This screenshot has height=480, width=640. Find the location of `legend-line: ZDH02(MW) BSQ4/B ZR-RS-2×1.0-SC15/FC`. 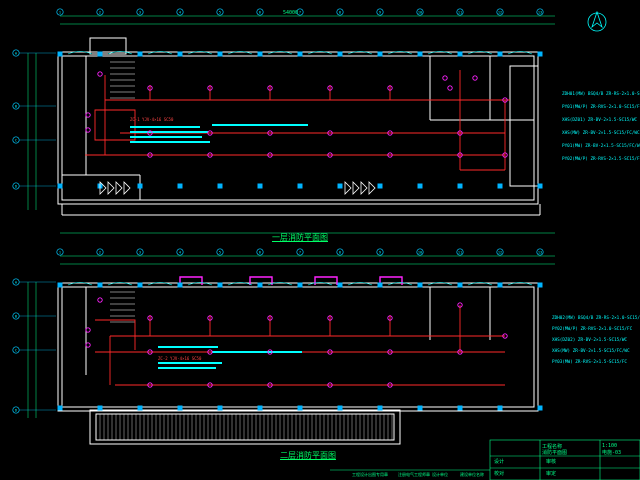

legend-line: ZDH02(MW) BSQ4/B ZR-RS-2×1.0-SC15/FC is located at coordinates (596, 318).